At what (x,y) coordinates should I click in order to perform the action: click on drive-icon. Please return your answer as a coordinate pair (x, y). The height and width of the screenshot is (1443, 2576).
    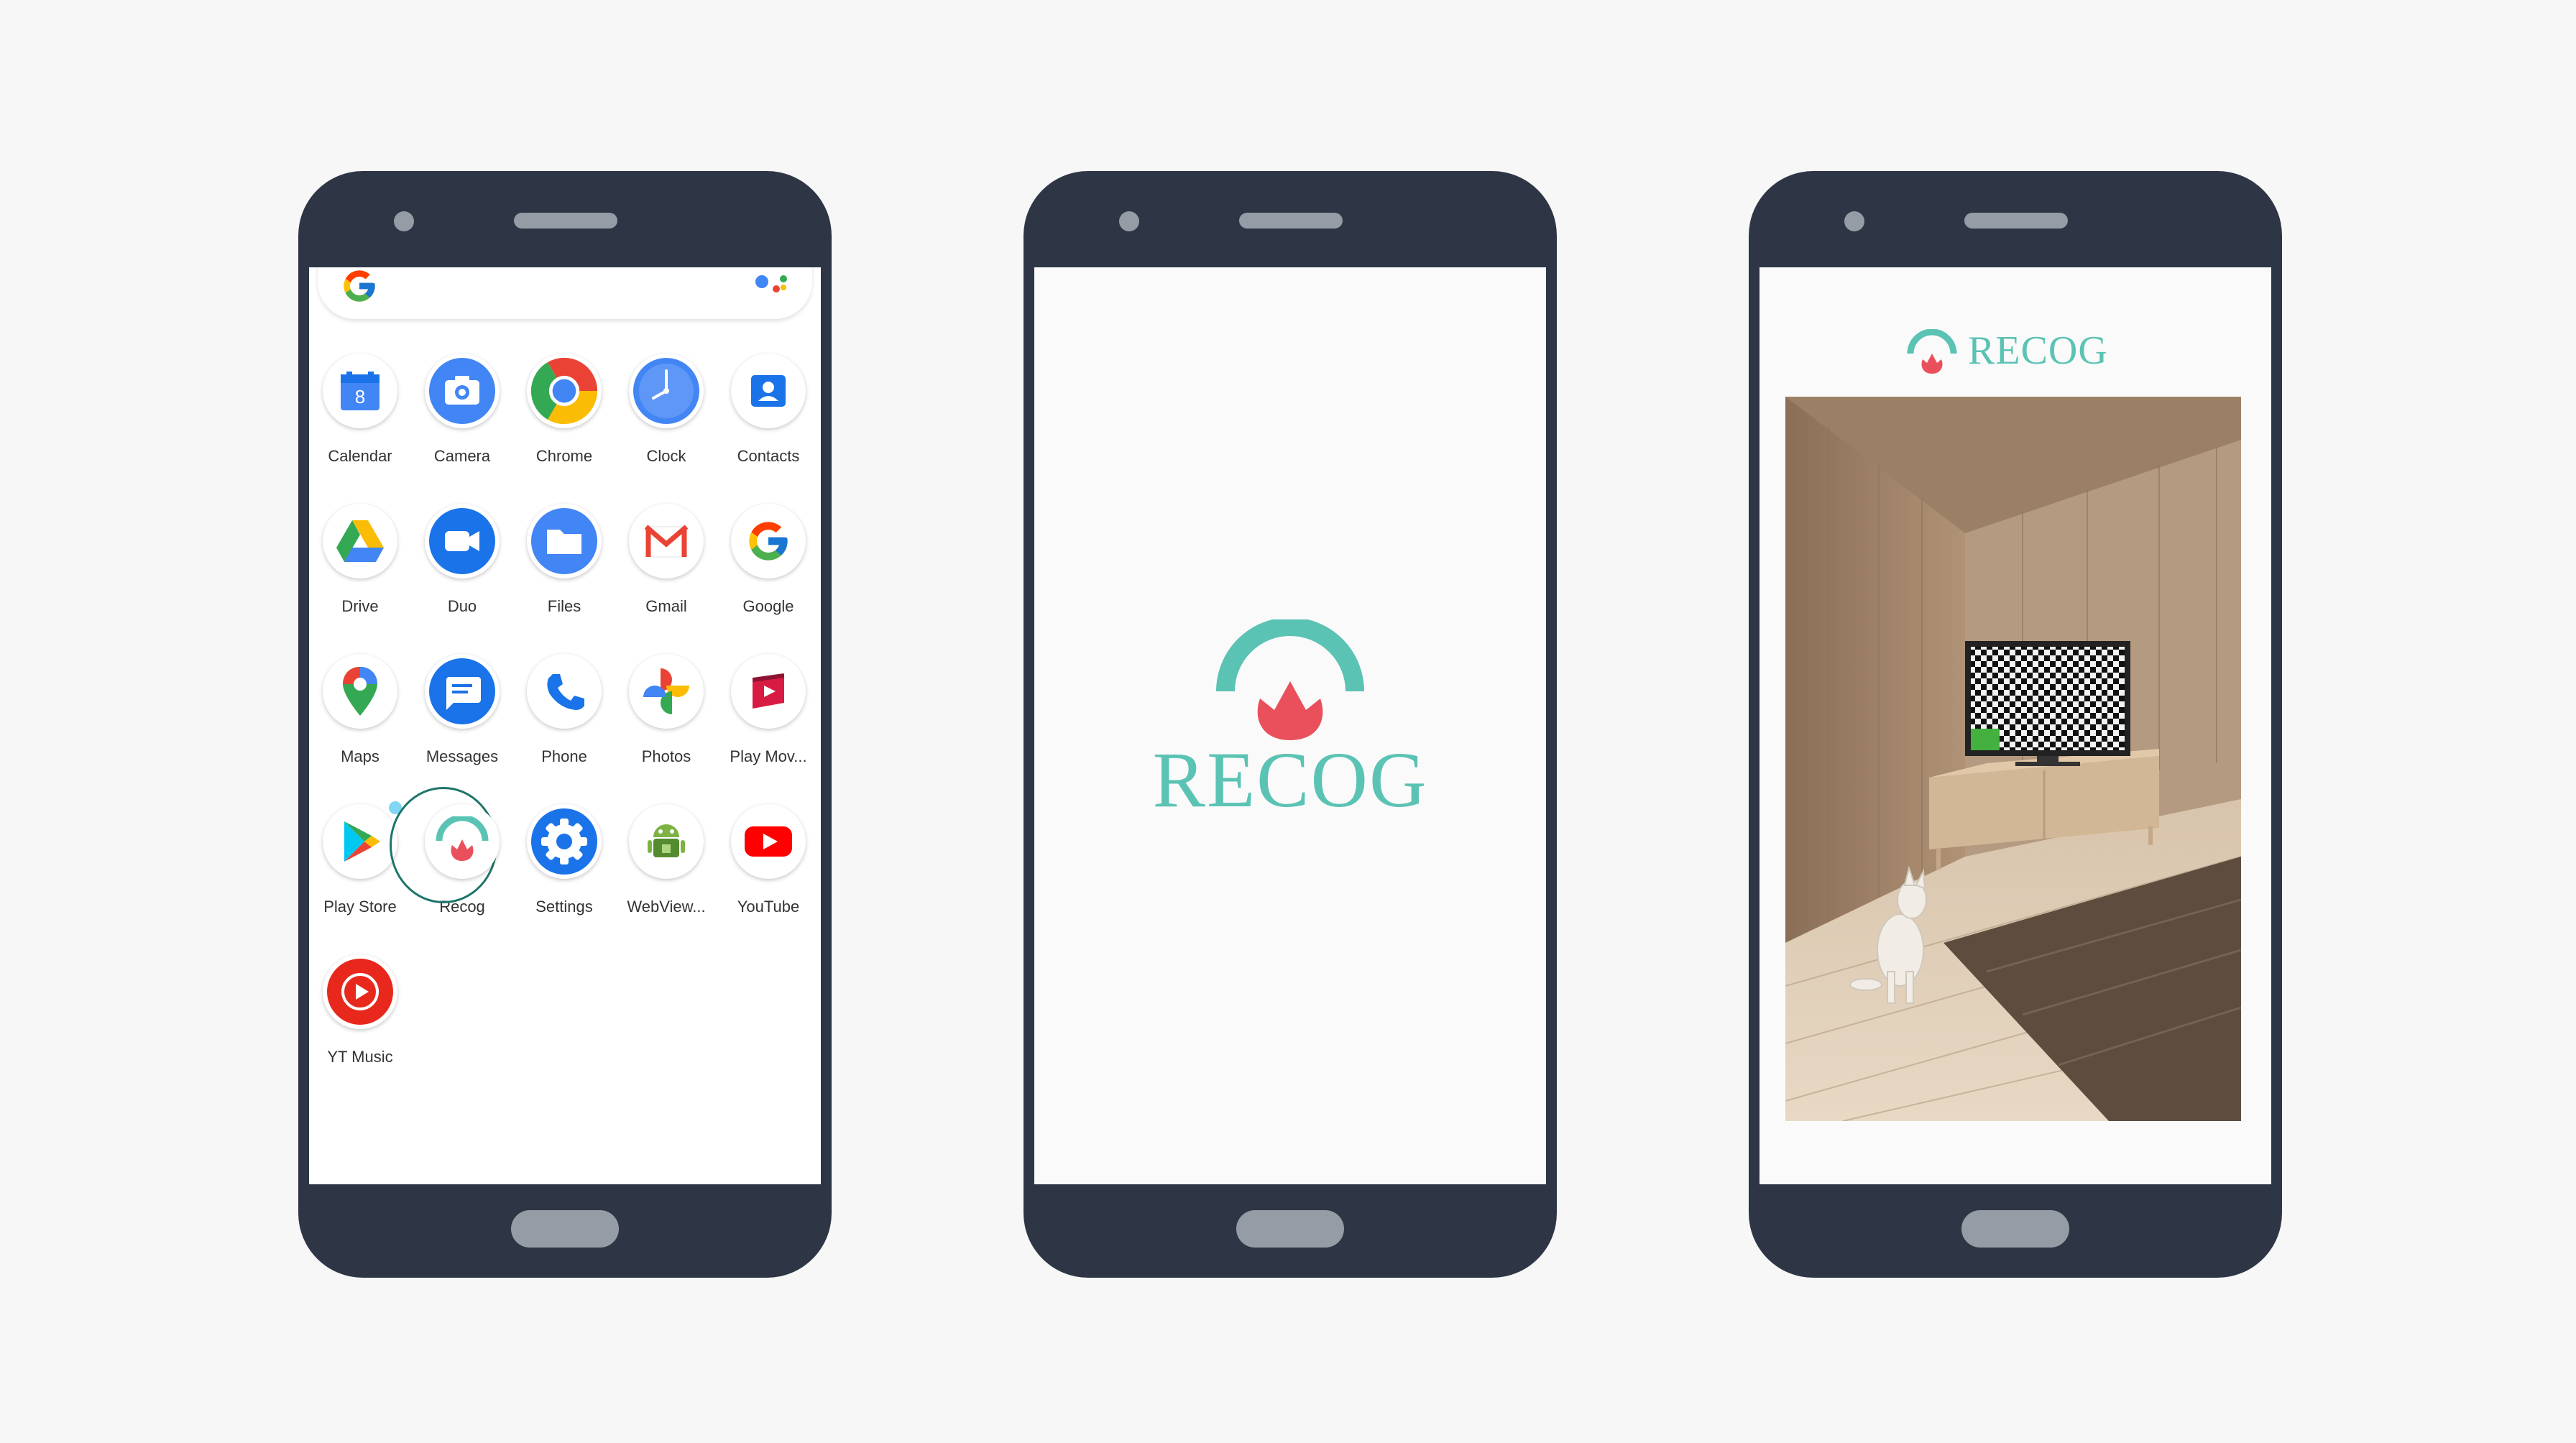
    Looking at the image, I should click on (360, 541).